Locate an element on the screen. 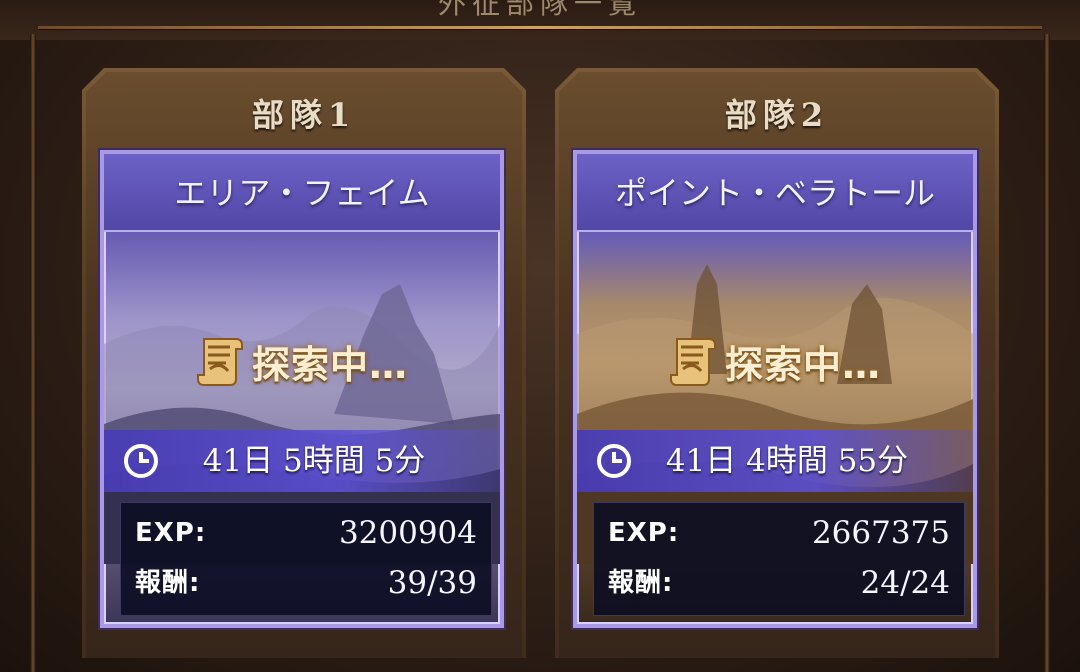  timer-bar: 41日 4時間 55分 is located at coordinates (775, 461).